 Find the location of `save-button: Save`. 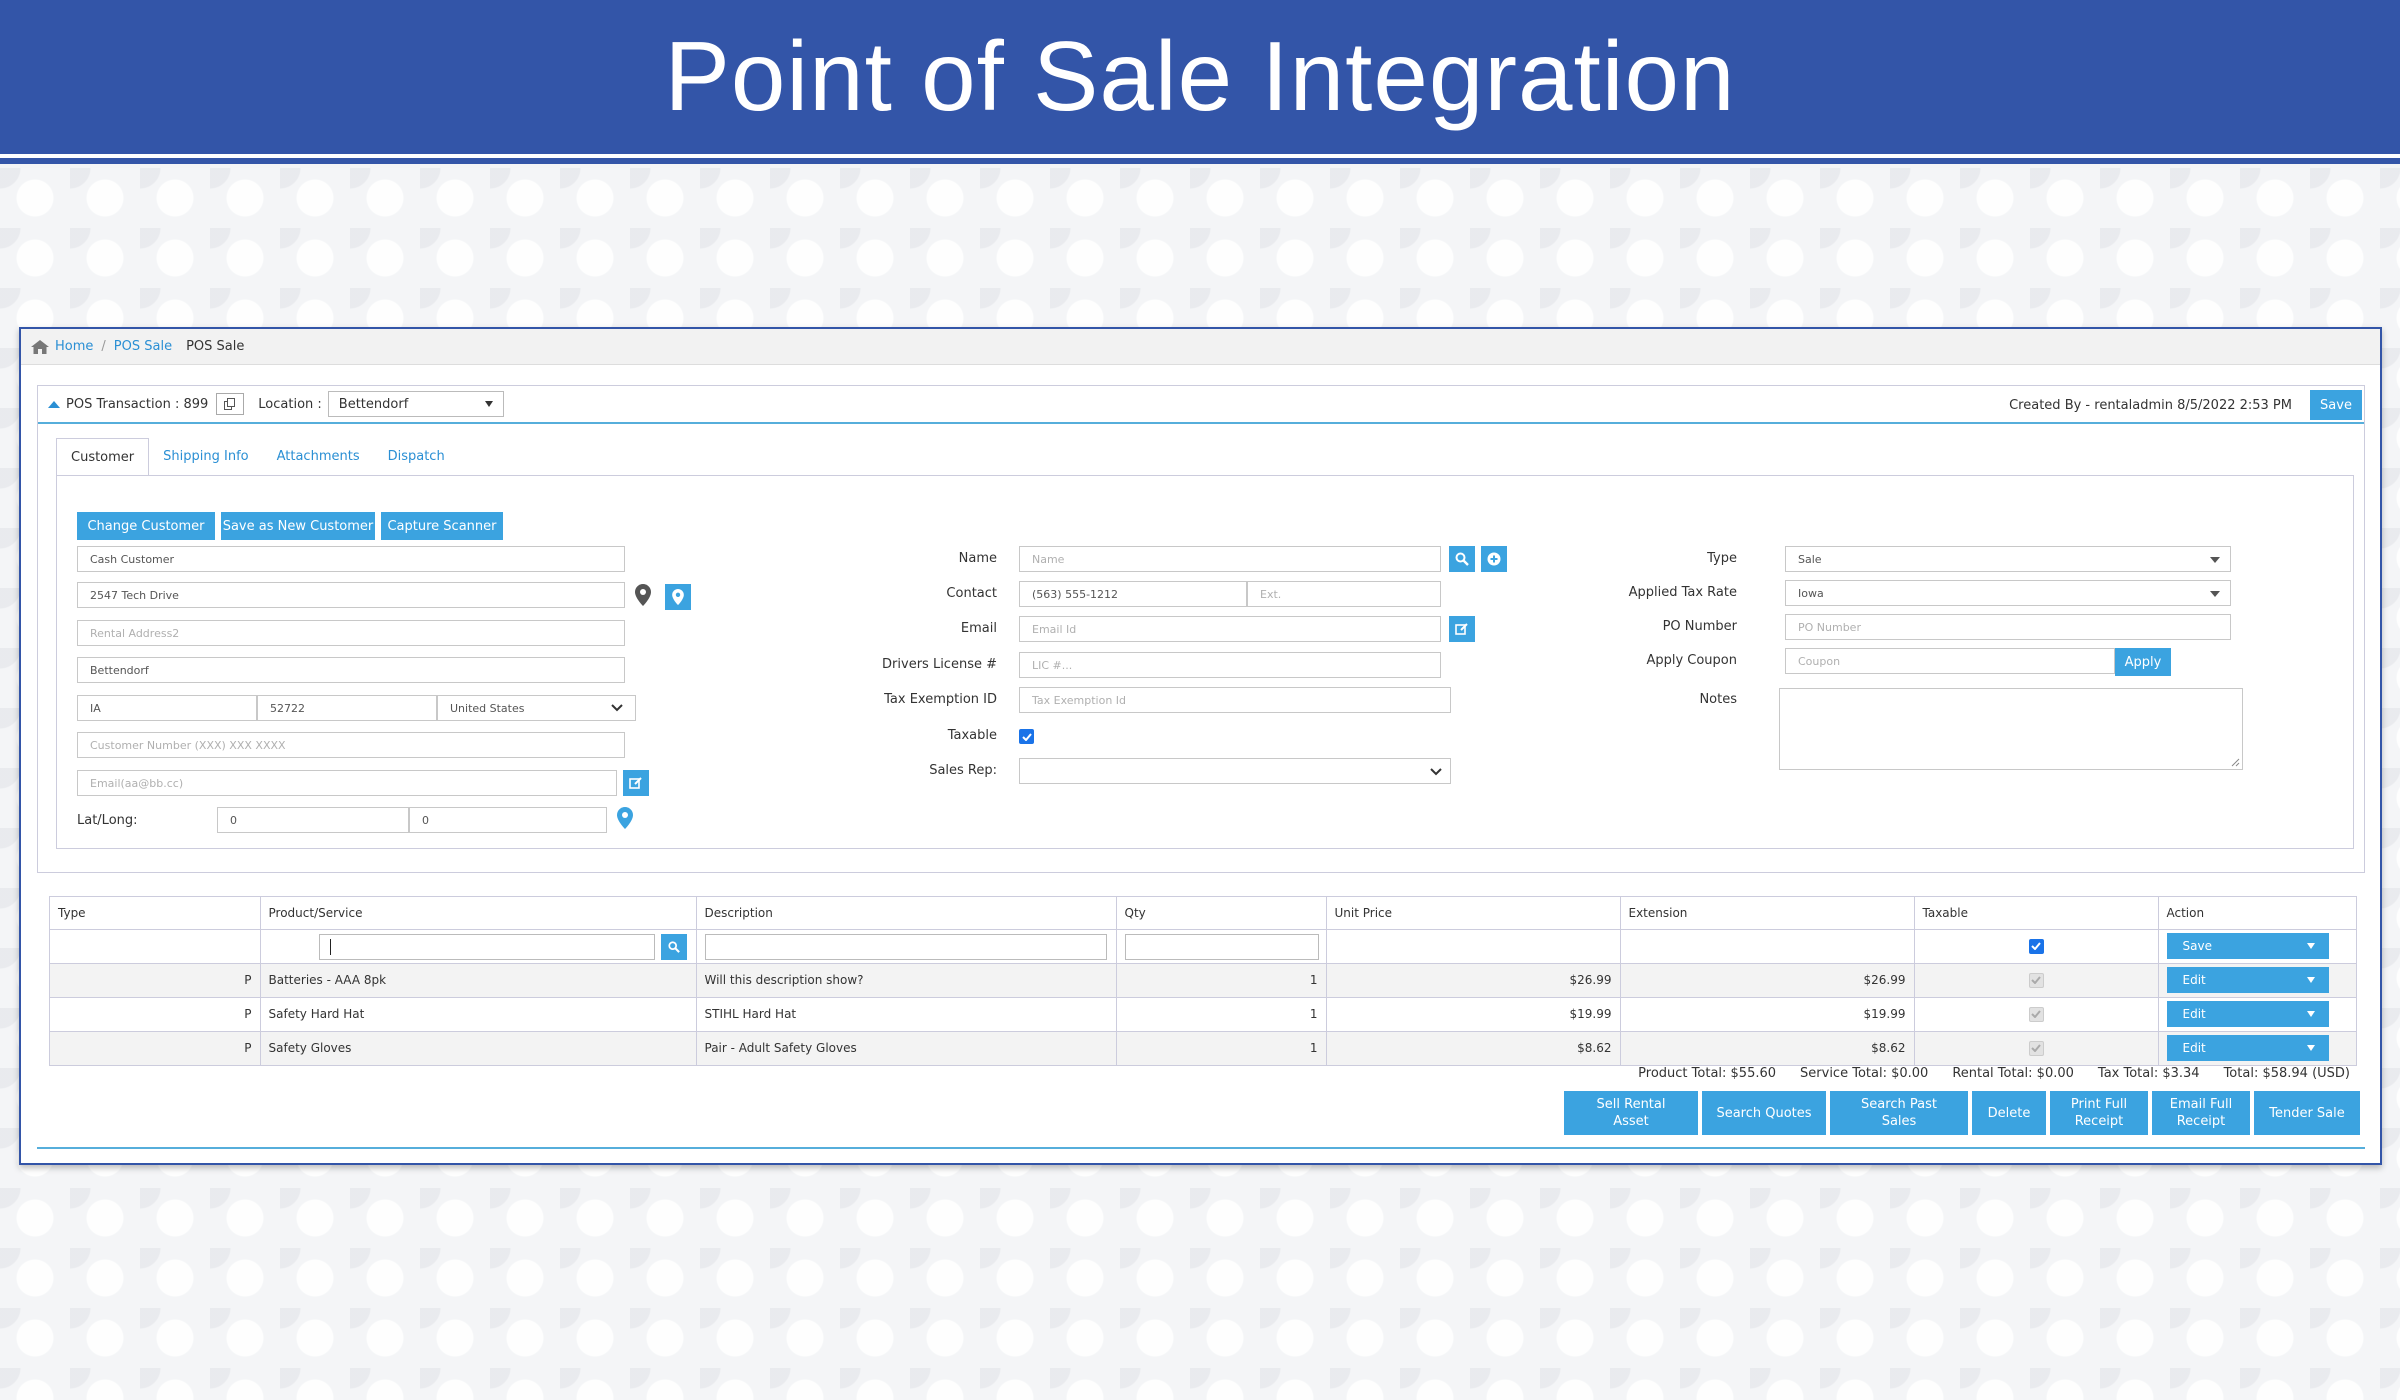

save-button: Save is located at coordinates (2336, 405).